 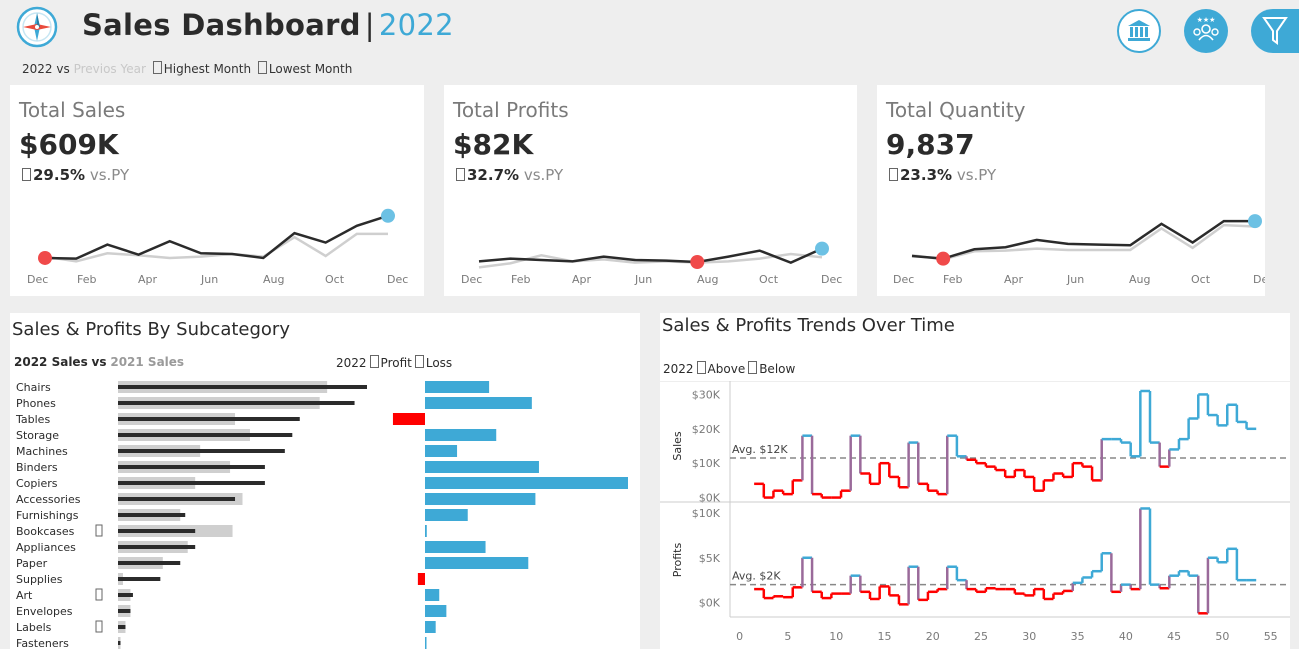 I want to click on kpi-delta: 32.7% vs.PY, so click(x=508, y=175).